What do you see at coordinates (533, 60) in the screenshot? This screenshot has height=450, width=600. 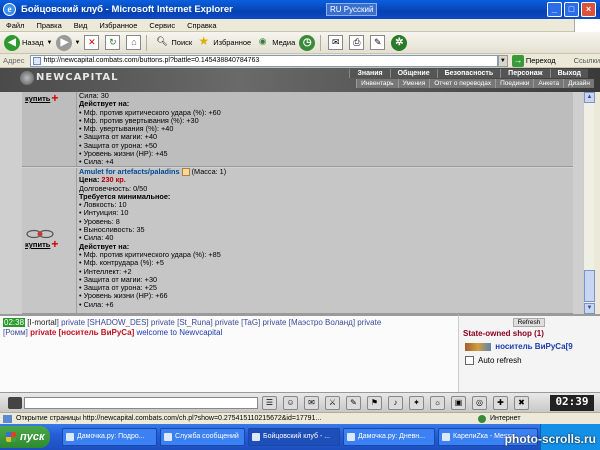 I see `go-button: → Переход` at bounding box center [533, 60].